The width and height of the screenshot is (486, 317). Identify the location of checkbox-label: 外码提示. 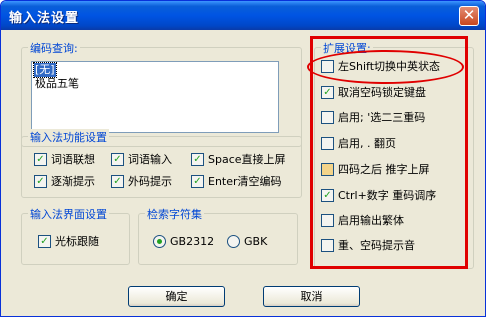
(150, 181).